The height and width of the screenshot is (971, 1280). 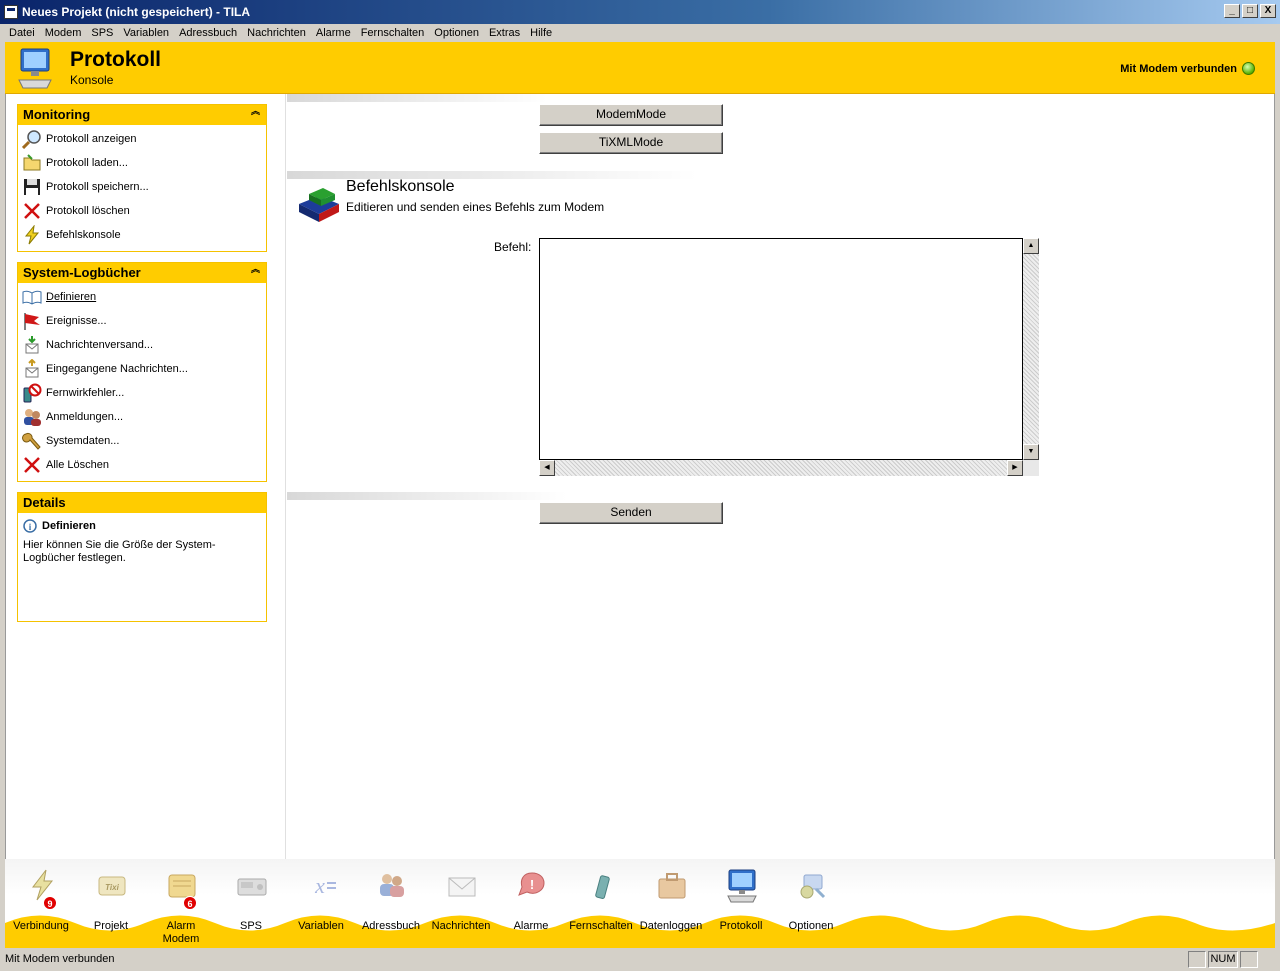 I want to click on svg-text: Tixi, so click(x=112, y=887).